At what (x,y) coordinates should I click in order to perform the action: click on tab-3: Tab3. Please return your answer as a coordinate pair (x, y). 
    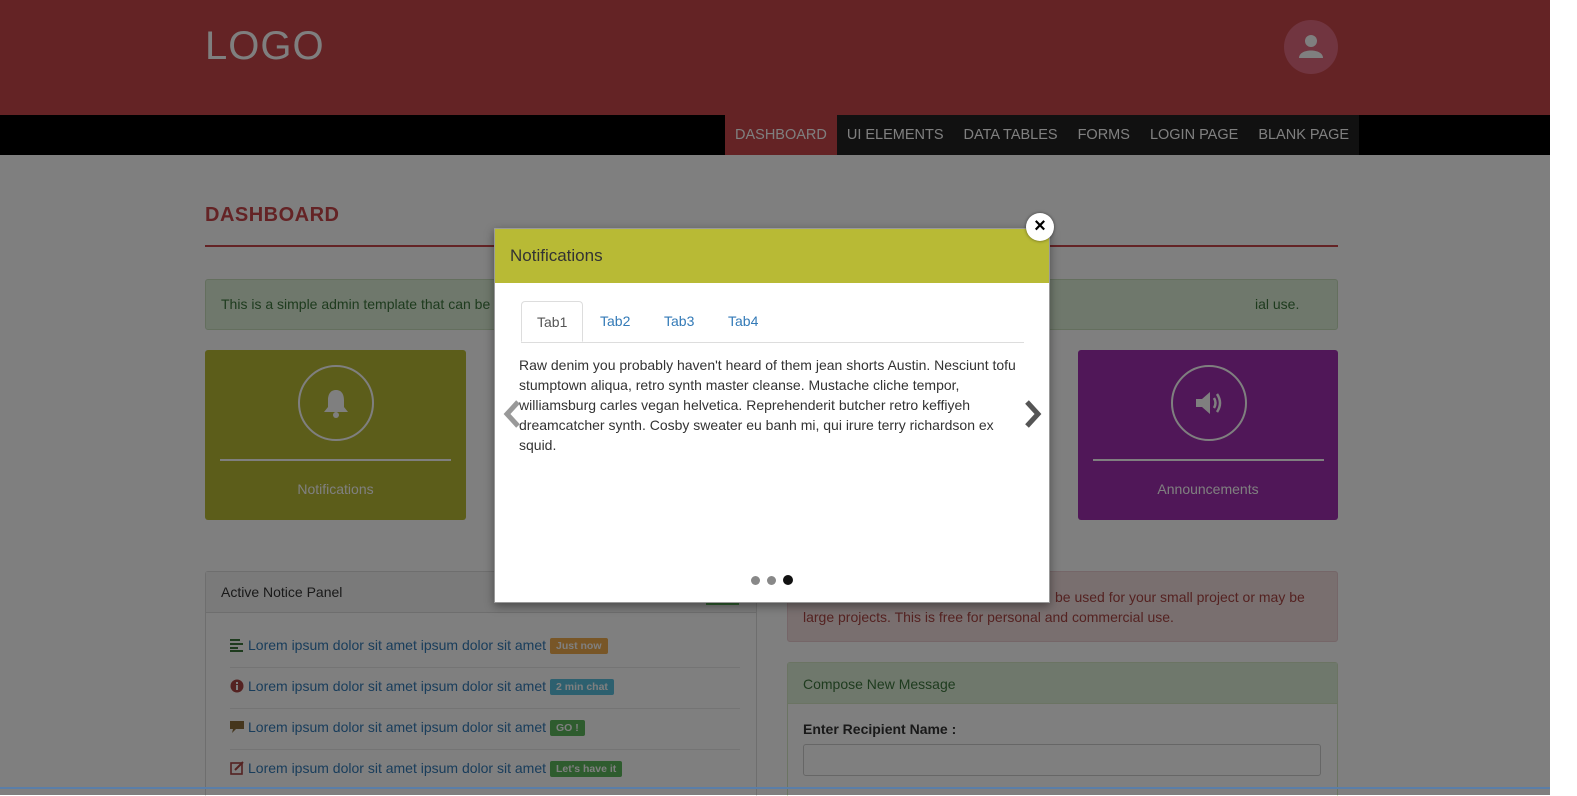
    Looking at the image, I should click on (679, 321).